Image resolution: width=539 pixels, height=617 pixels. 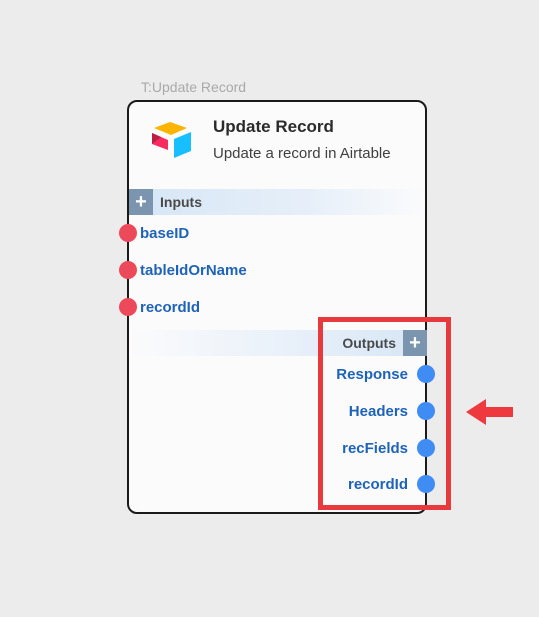 I want to click on output-port-label: recordId, so click(x=378, y=484).